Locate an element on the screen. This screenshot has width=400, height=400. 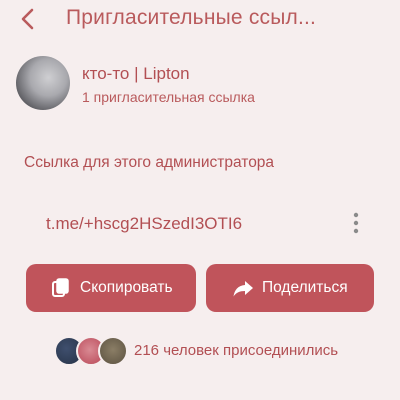
invite-link-count: 1 пригласительная ссылка is located at coordinates (168, 97).